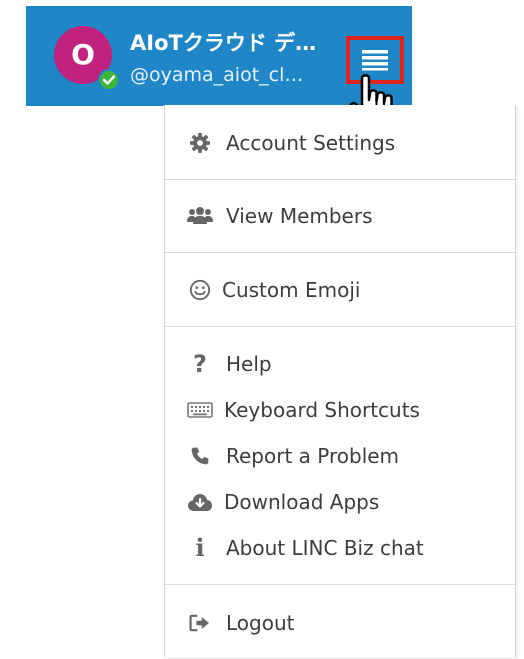 The height and width of the screenshot is (659, 524). I want to click on menu-item-view-members: View Members, so click(340, 216).